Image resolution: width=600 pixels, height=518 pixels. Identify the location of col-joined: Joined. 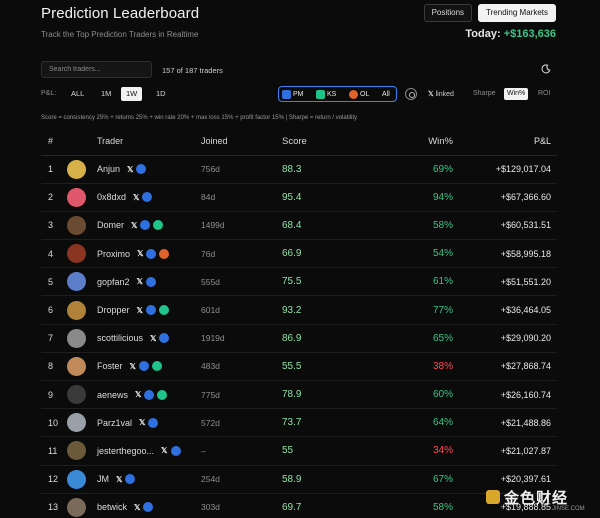
(238, 142).